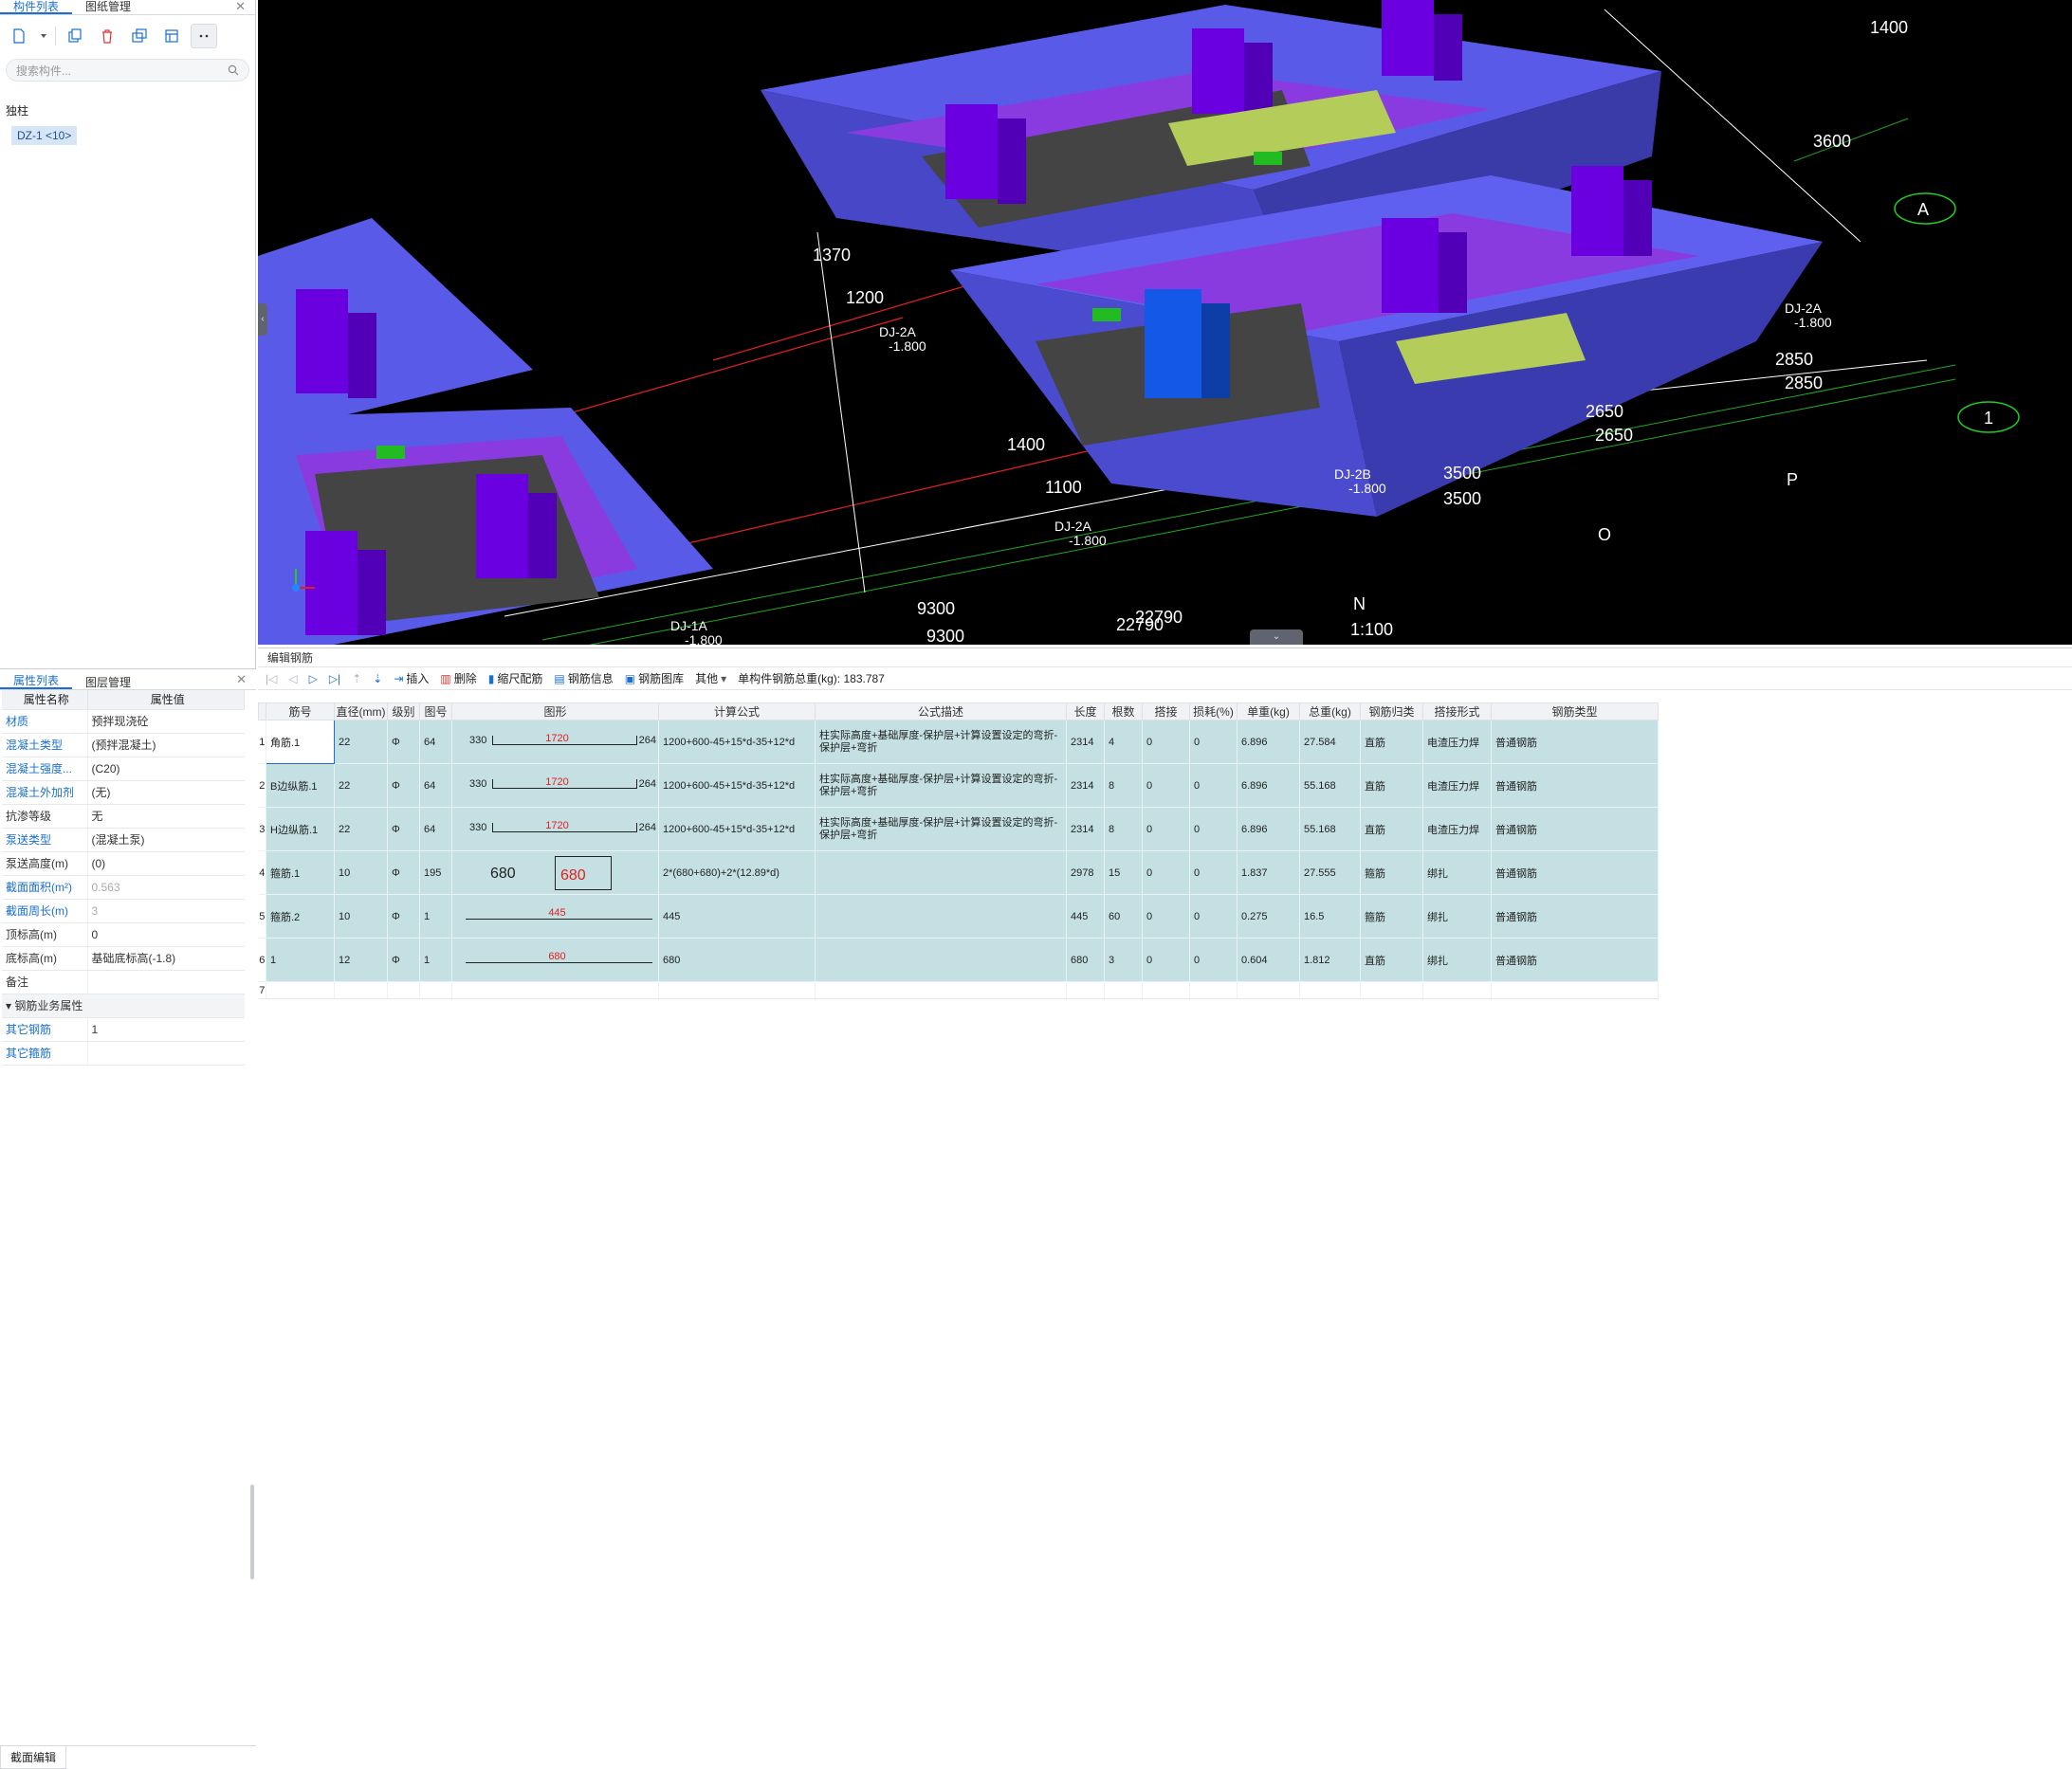  I want to click on tab-layer-manage: 图层管理, so click(108, 683).